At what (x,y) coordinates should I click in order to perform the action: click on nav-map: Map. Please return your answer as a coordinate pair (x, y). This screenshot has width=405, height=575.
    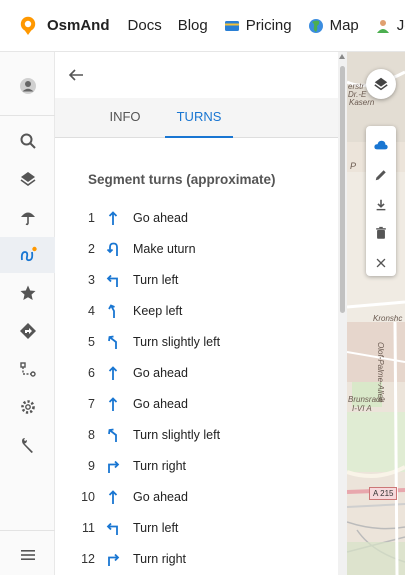
    Looking at the image, I should click on (333, 25).